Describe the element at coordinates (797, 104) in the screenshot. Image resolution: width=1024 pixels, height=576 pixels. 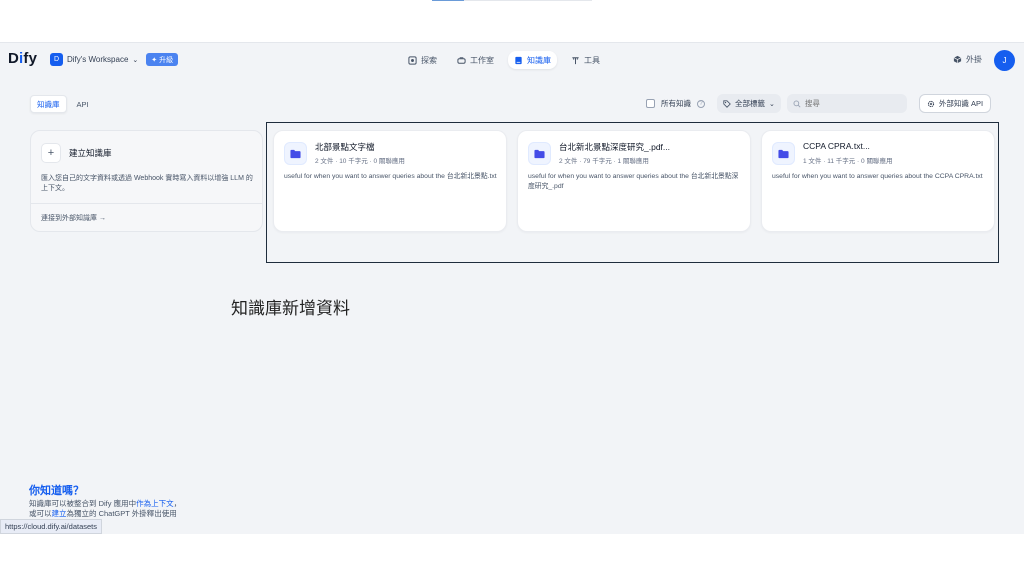
I see `search-icon` at that location.